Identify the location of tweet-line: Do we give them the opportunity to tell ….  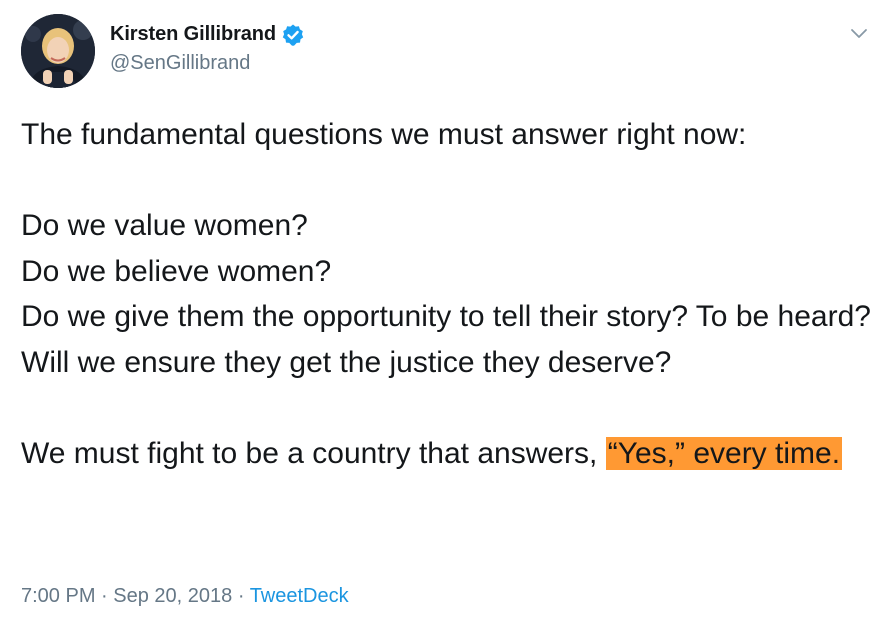
(446, 316).